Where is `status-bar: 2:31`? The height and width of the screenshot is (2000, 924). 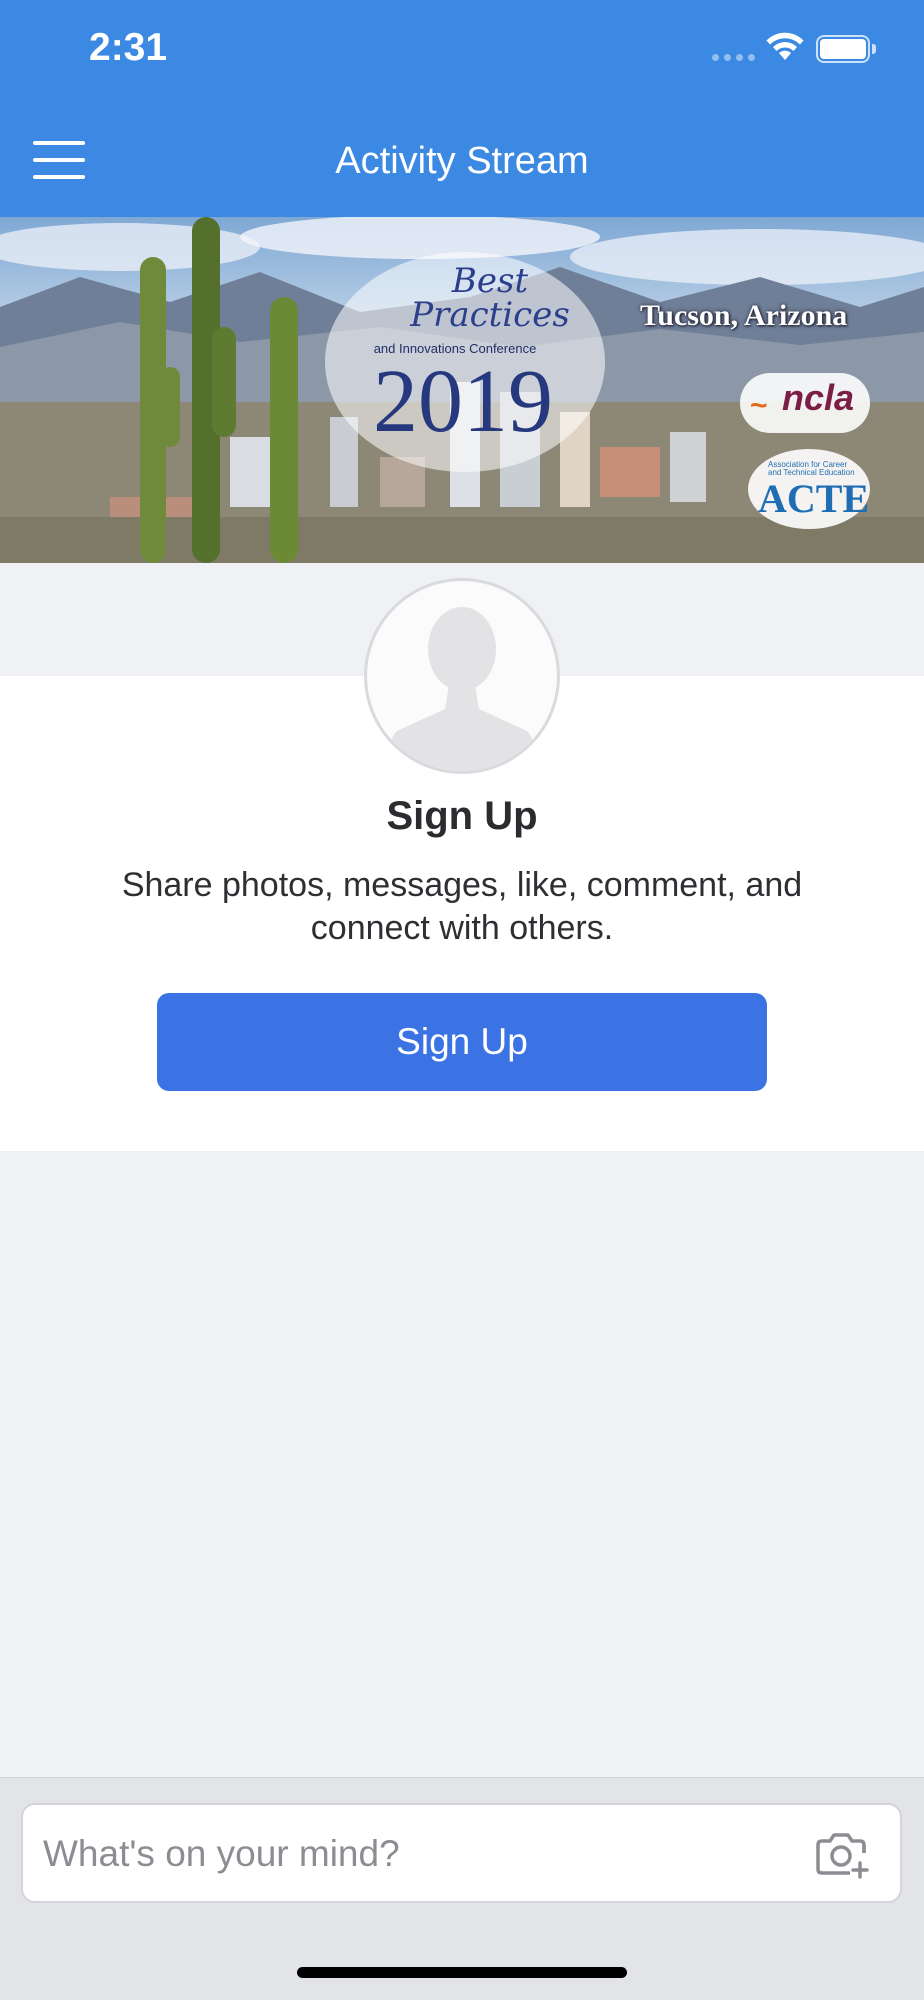 status-bar: 2:31 is located at coordinates (462, 50).